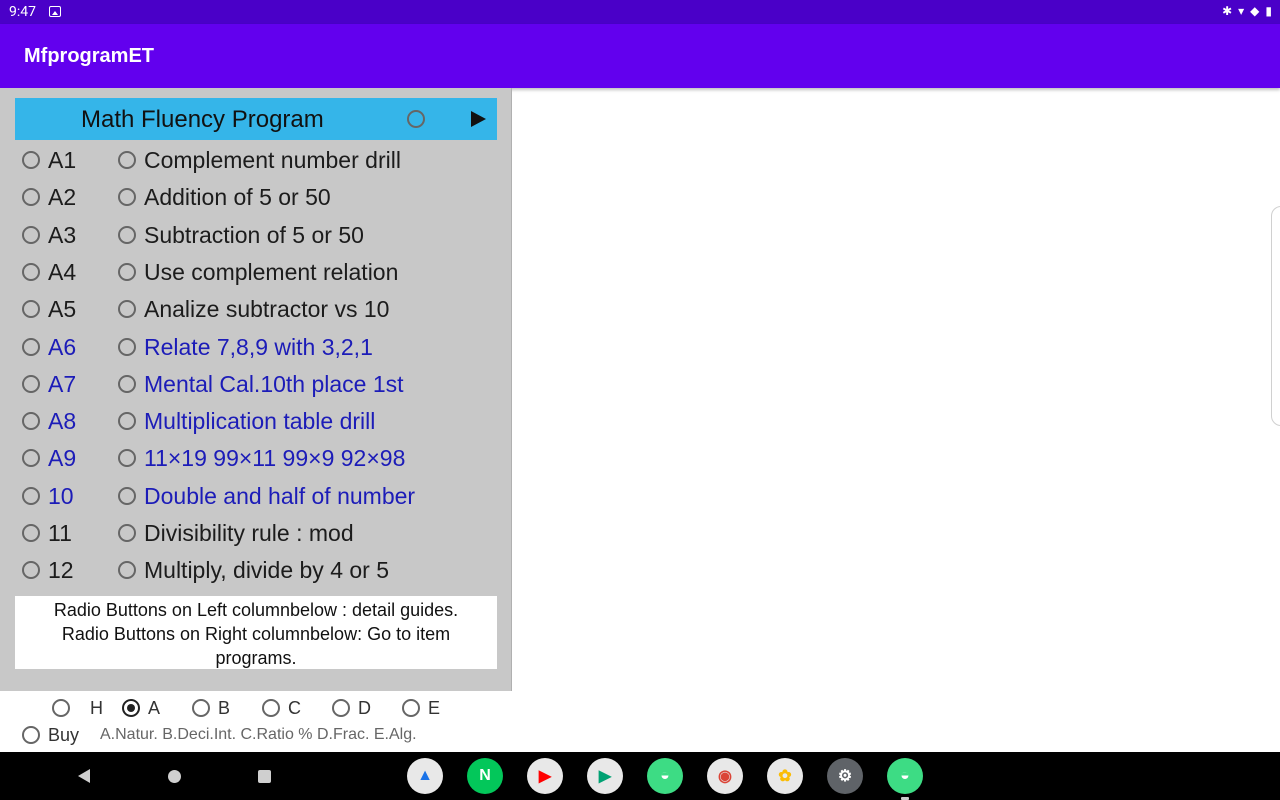  I want to click on item-code: A4, so click(62, 271).